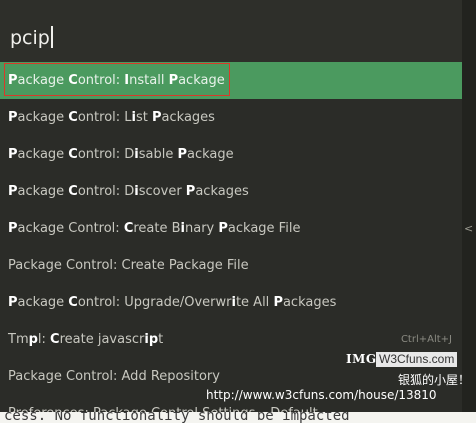  I want to click on watermark: IMG W3Cfuns.com 银狐的小屋！, so click(408, 370).